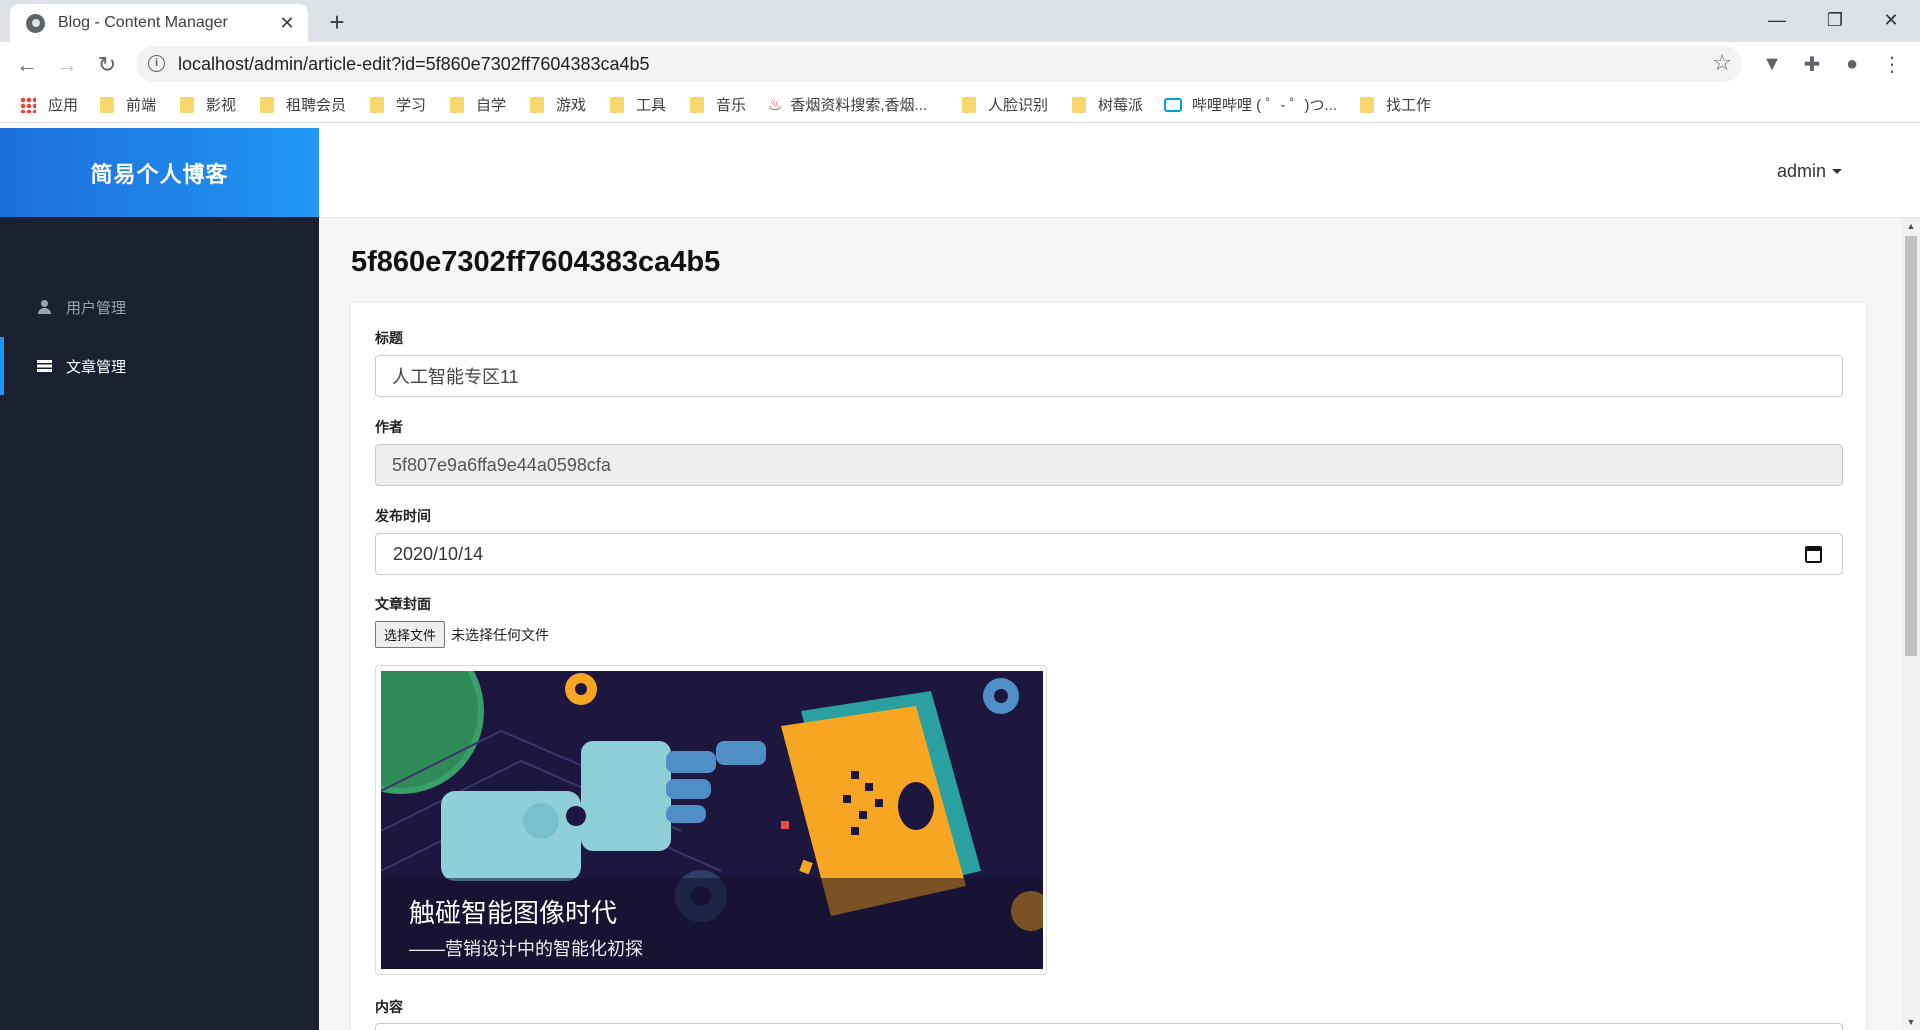 Image resolution: width=1920 pixels, height=1030 pixels. What do you see at coordinates (208, 104) in the screenshot?
I see `bookmark-item: 影视` at bounding box center [208, 104].